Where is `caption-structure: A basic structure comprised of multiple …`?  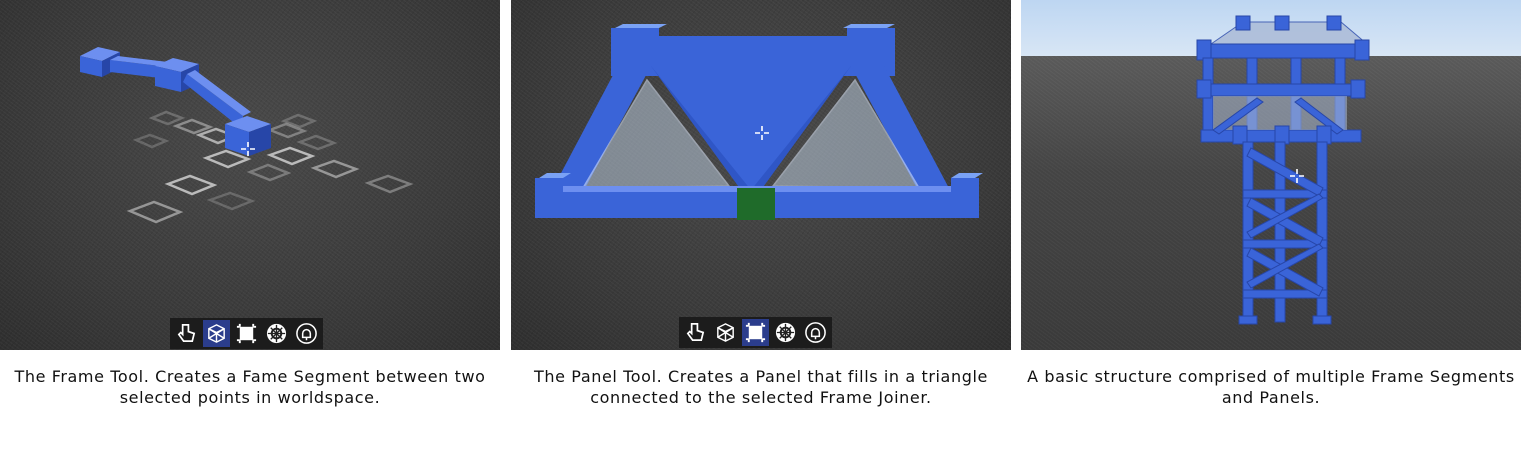
caption-structure: A basic structure comprised of multiple … is located at coordinates (1271, 387).